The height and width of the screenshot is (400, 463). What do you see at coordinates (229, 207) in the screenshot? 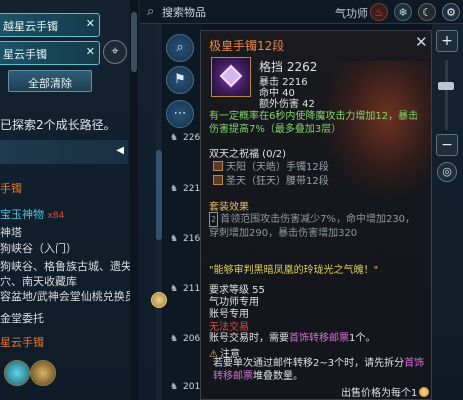
I see `set-effect-title: 套装效果` at bounding box center [229, 207].